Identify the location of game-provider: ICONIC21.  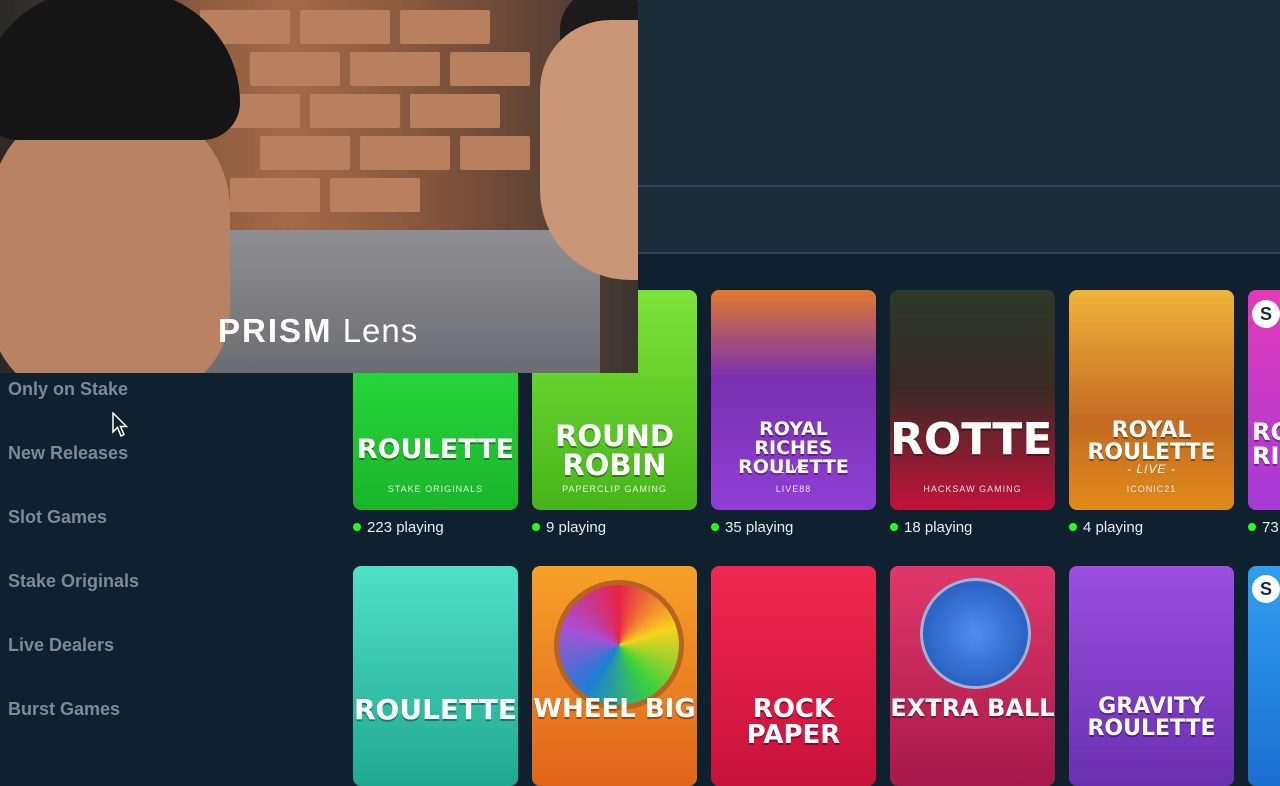
(1151, 489).